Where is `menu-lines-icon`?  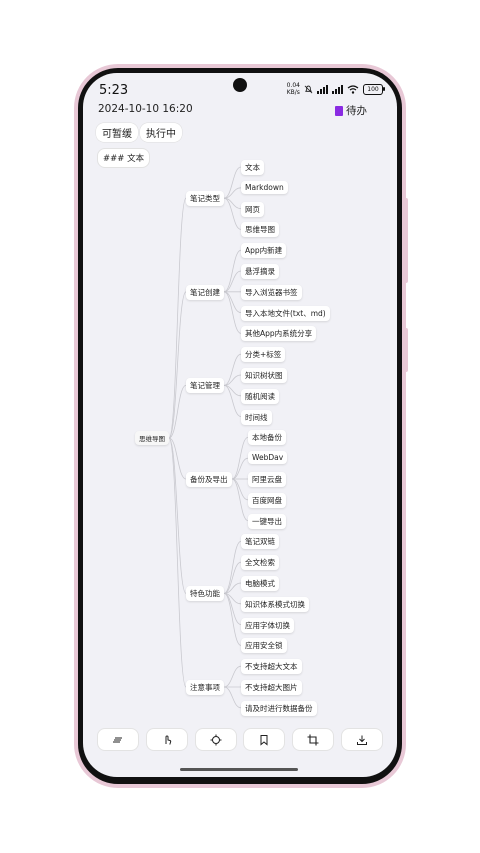
menu-lines-icon is located at coordinates (117, 739).